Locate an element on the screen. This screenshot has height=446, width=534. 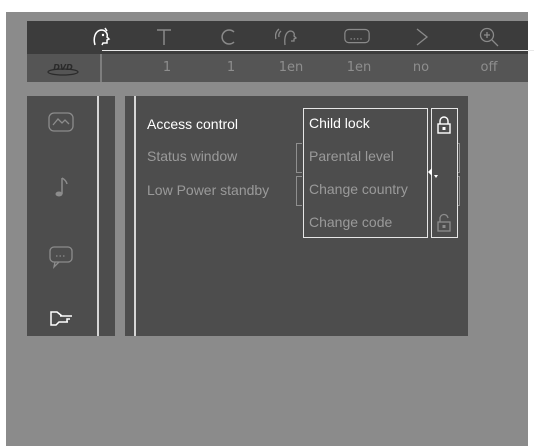
submenu-item-change-code: Change code is located at coordinates (350, 222).